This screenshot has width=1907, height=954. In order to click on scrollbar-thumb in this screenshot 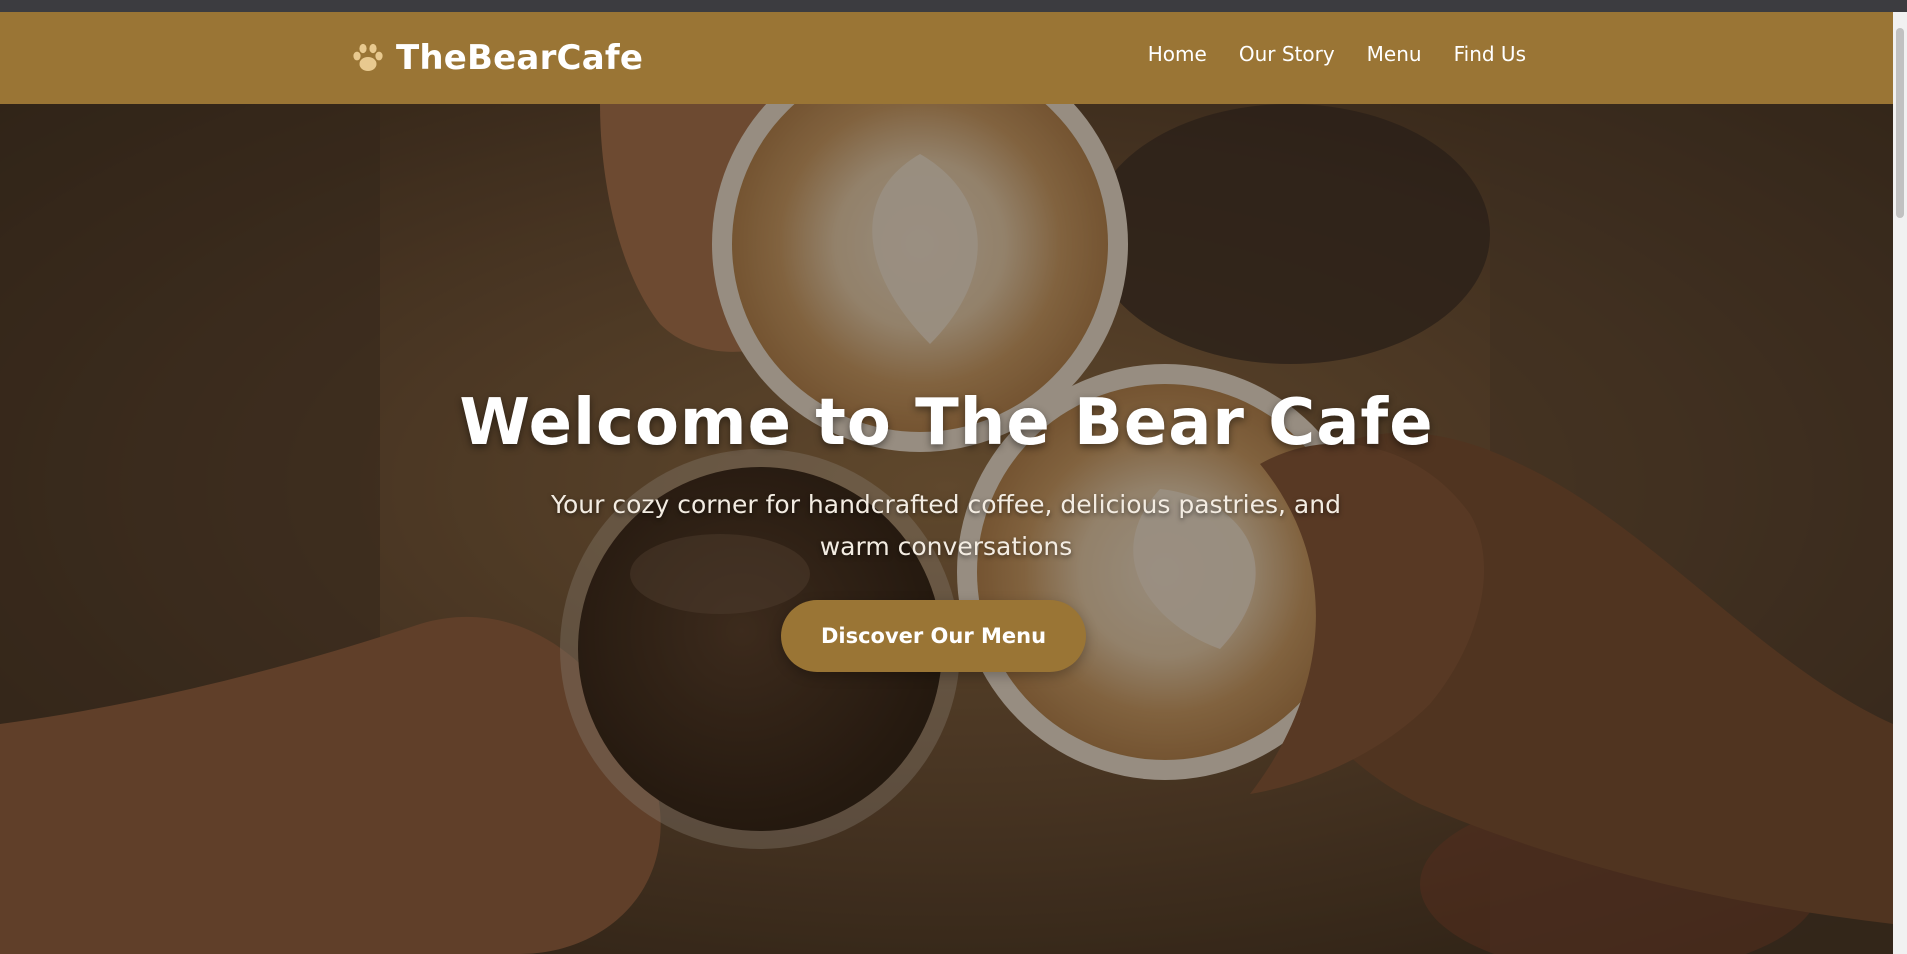, I will do `click(1900, 123)`.